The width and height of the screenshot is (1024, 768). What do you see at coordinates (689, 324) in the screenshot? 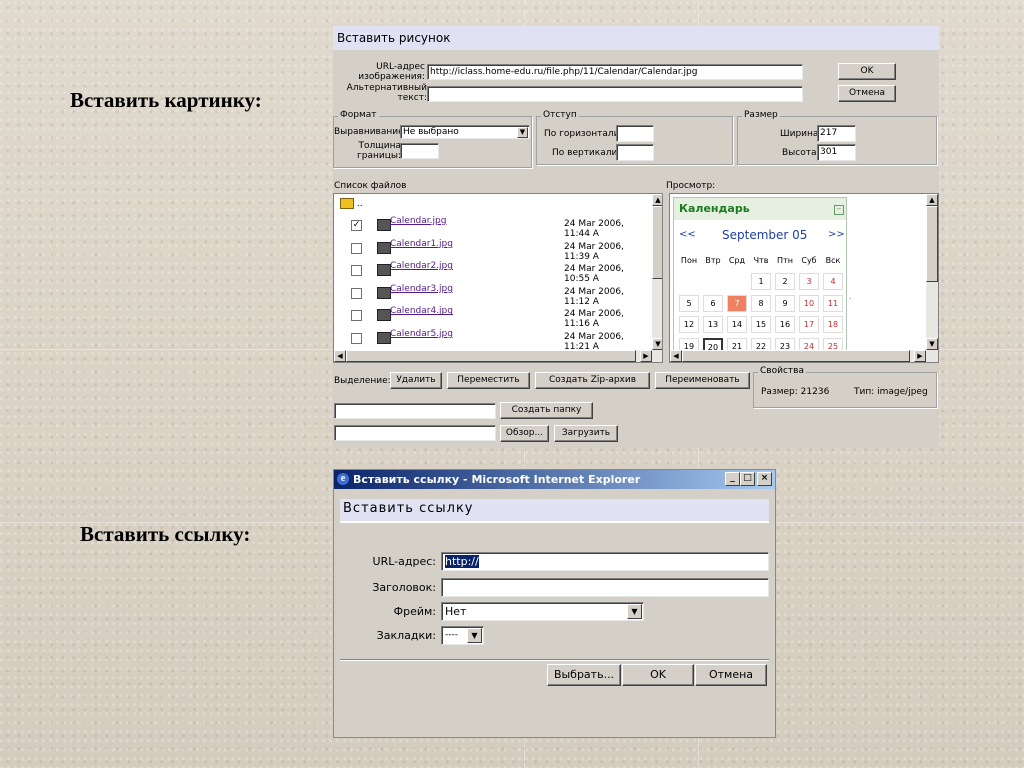
I see `calendar-day: 12` at bounding box center [689, 324].